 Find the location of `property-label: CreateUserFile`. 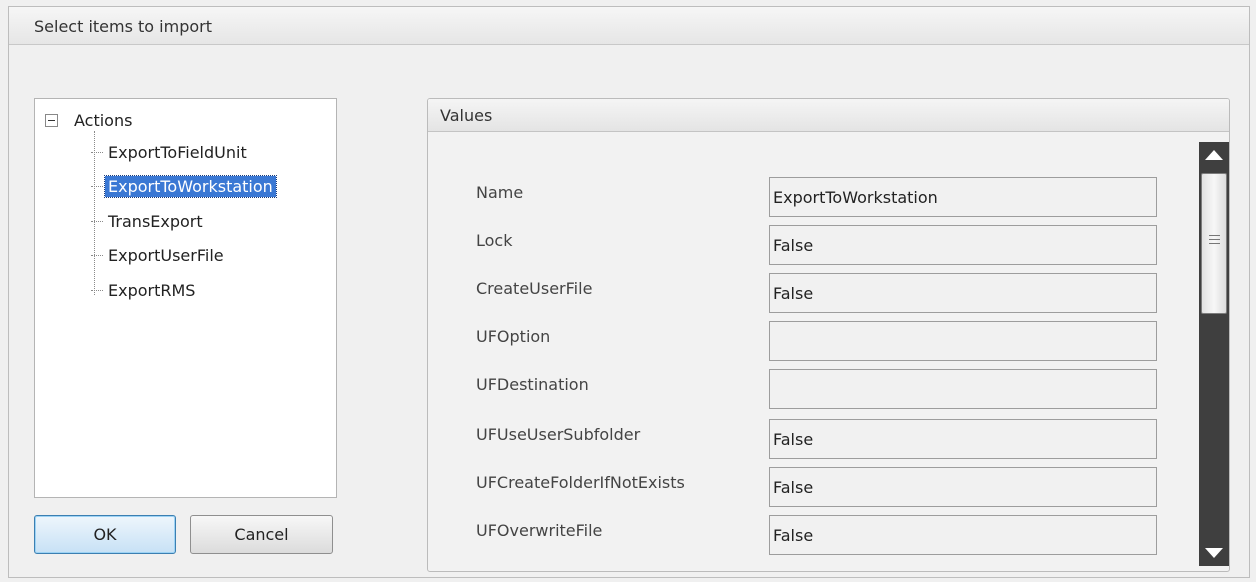

property-label: CreateUserFile is located at coordinates (534, 288).